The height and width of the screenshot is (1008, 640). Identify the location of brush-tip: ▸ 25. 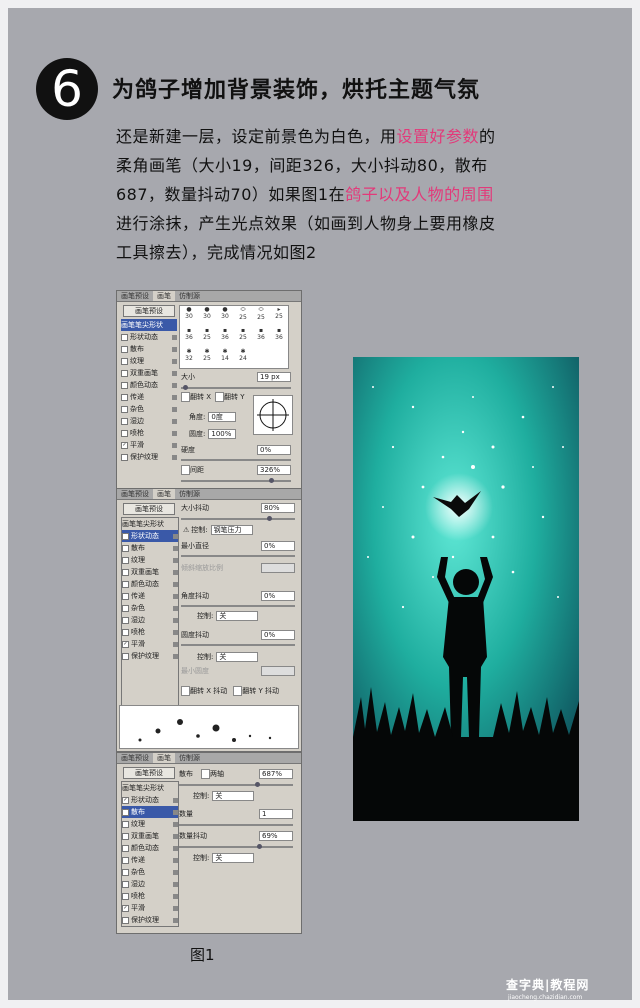
(279, 316).